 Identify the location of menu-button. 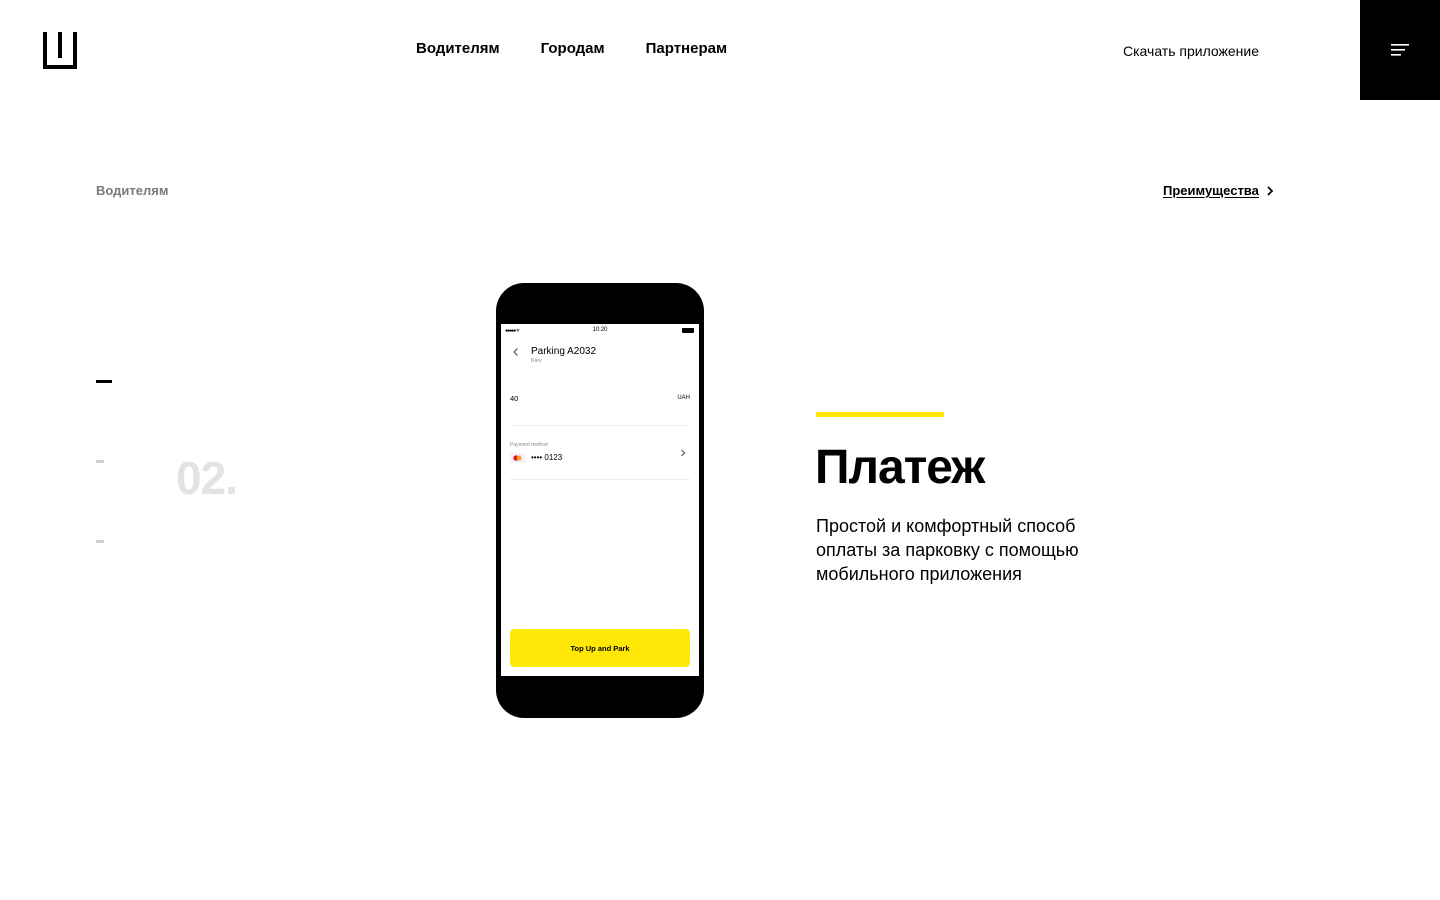
(1400, 50).